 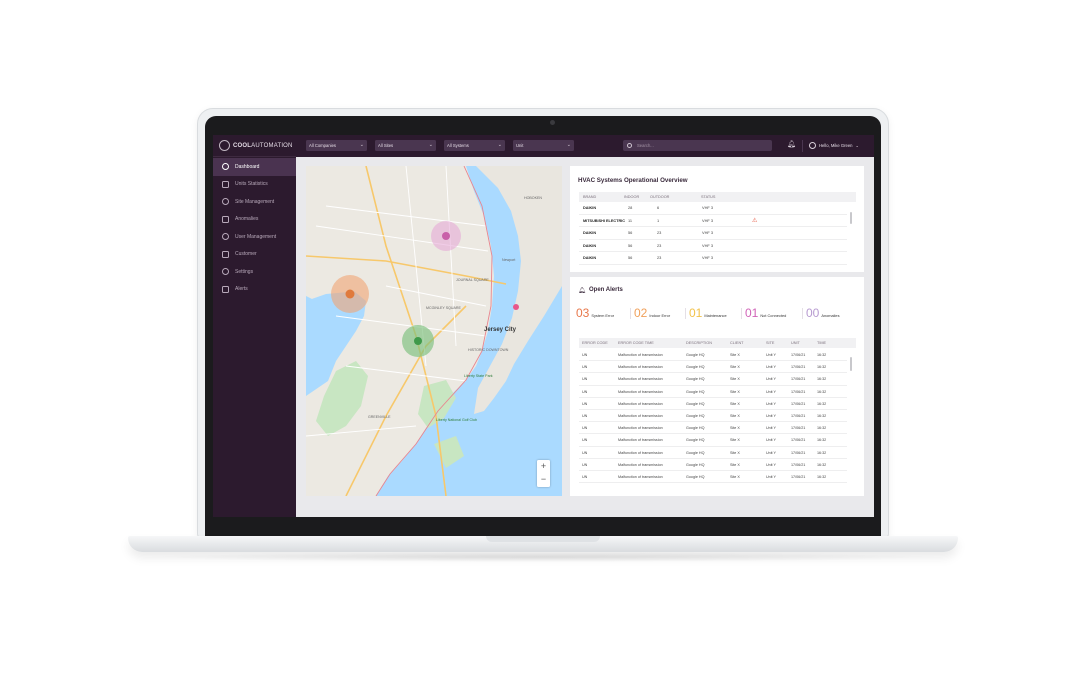 I want to click on brand-logo: DAIKIN, so click(x=590, y=208).